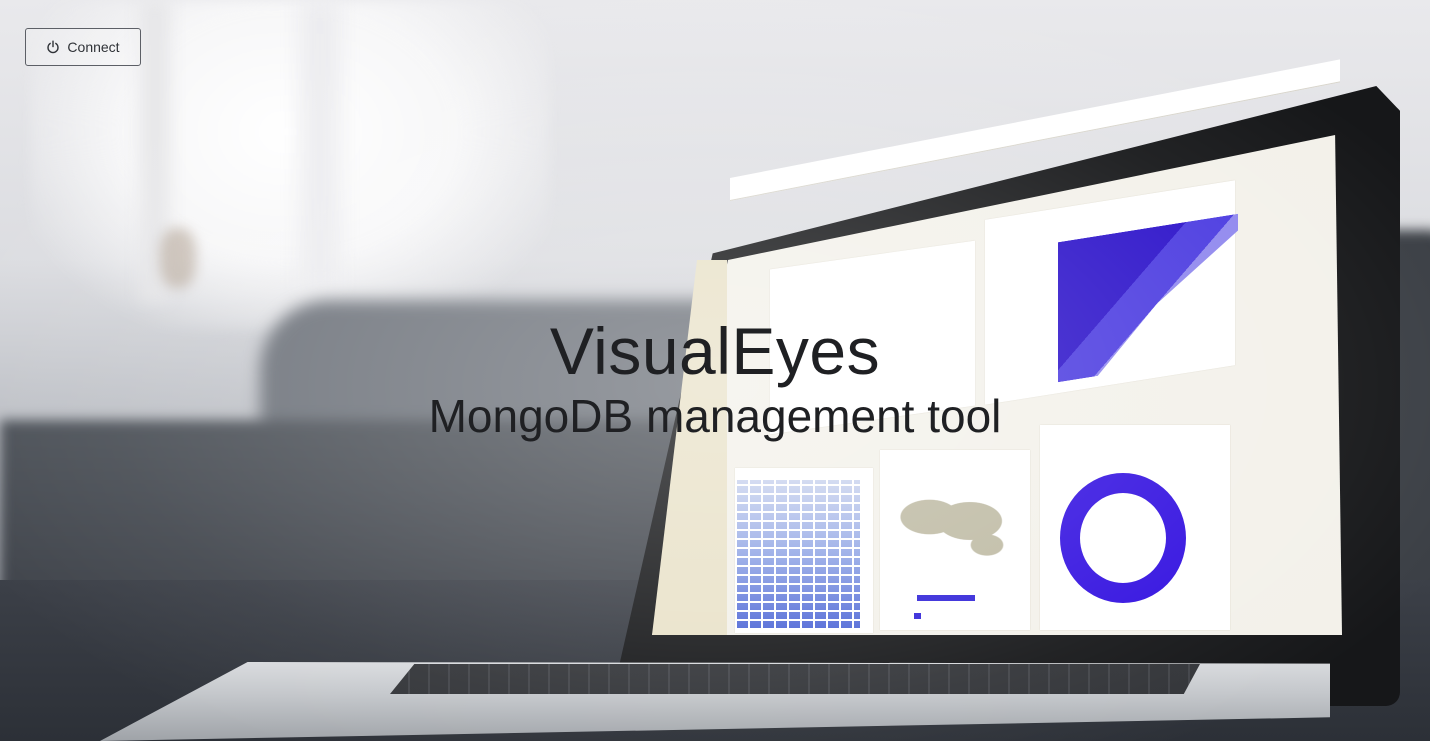  I want to click on connect-label: Connect, so click(93, 47).